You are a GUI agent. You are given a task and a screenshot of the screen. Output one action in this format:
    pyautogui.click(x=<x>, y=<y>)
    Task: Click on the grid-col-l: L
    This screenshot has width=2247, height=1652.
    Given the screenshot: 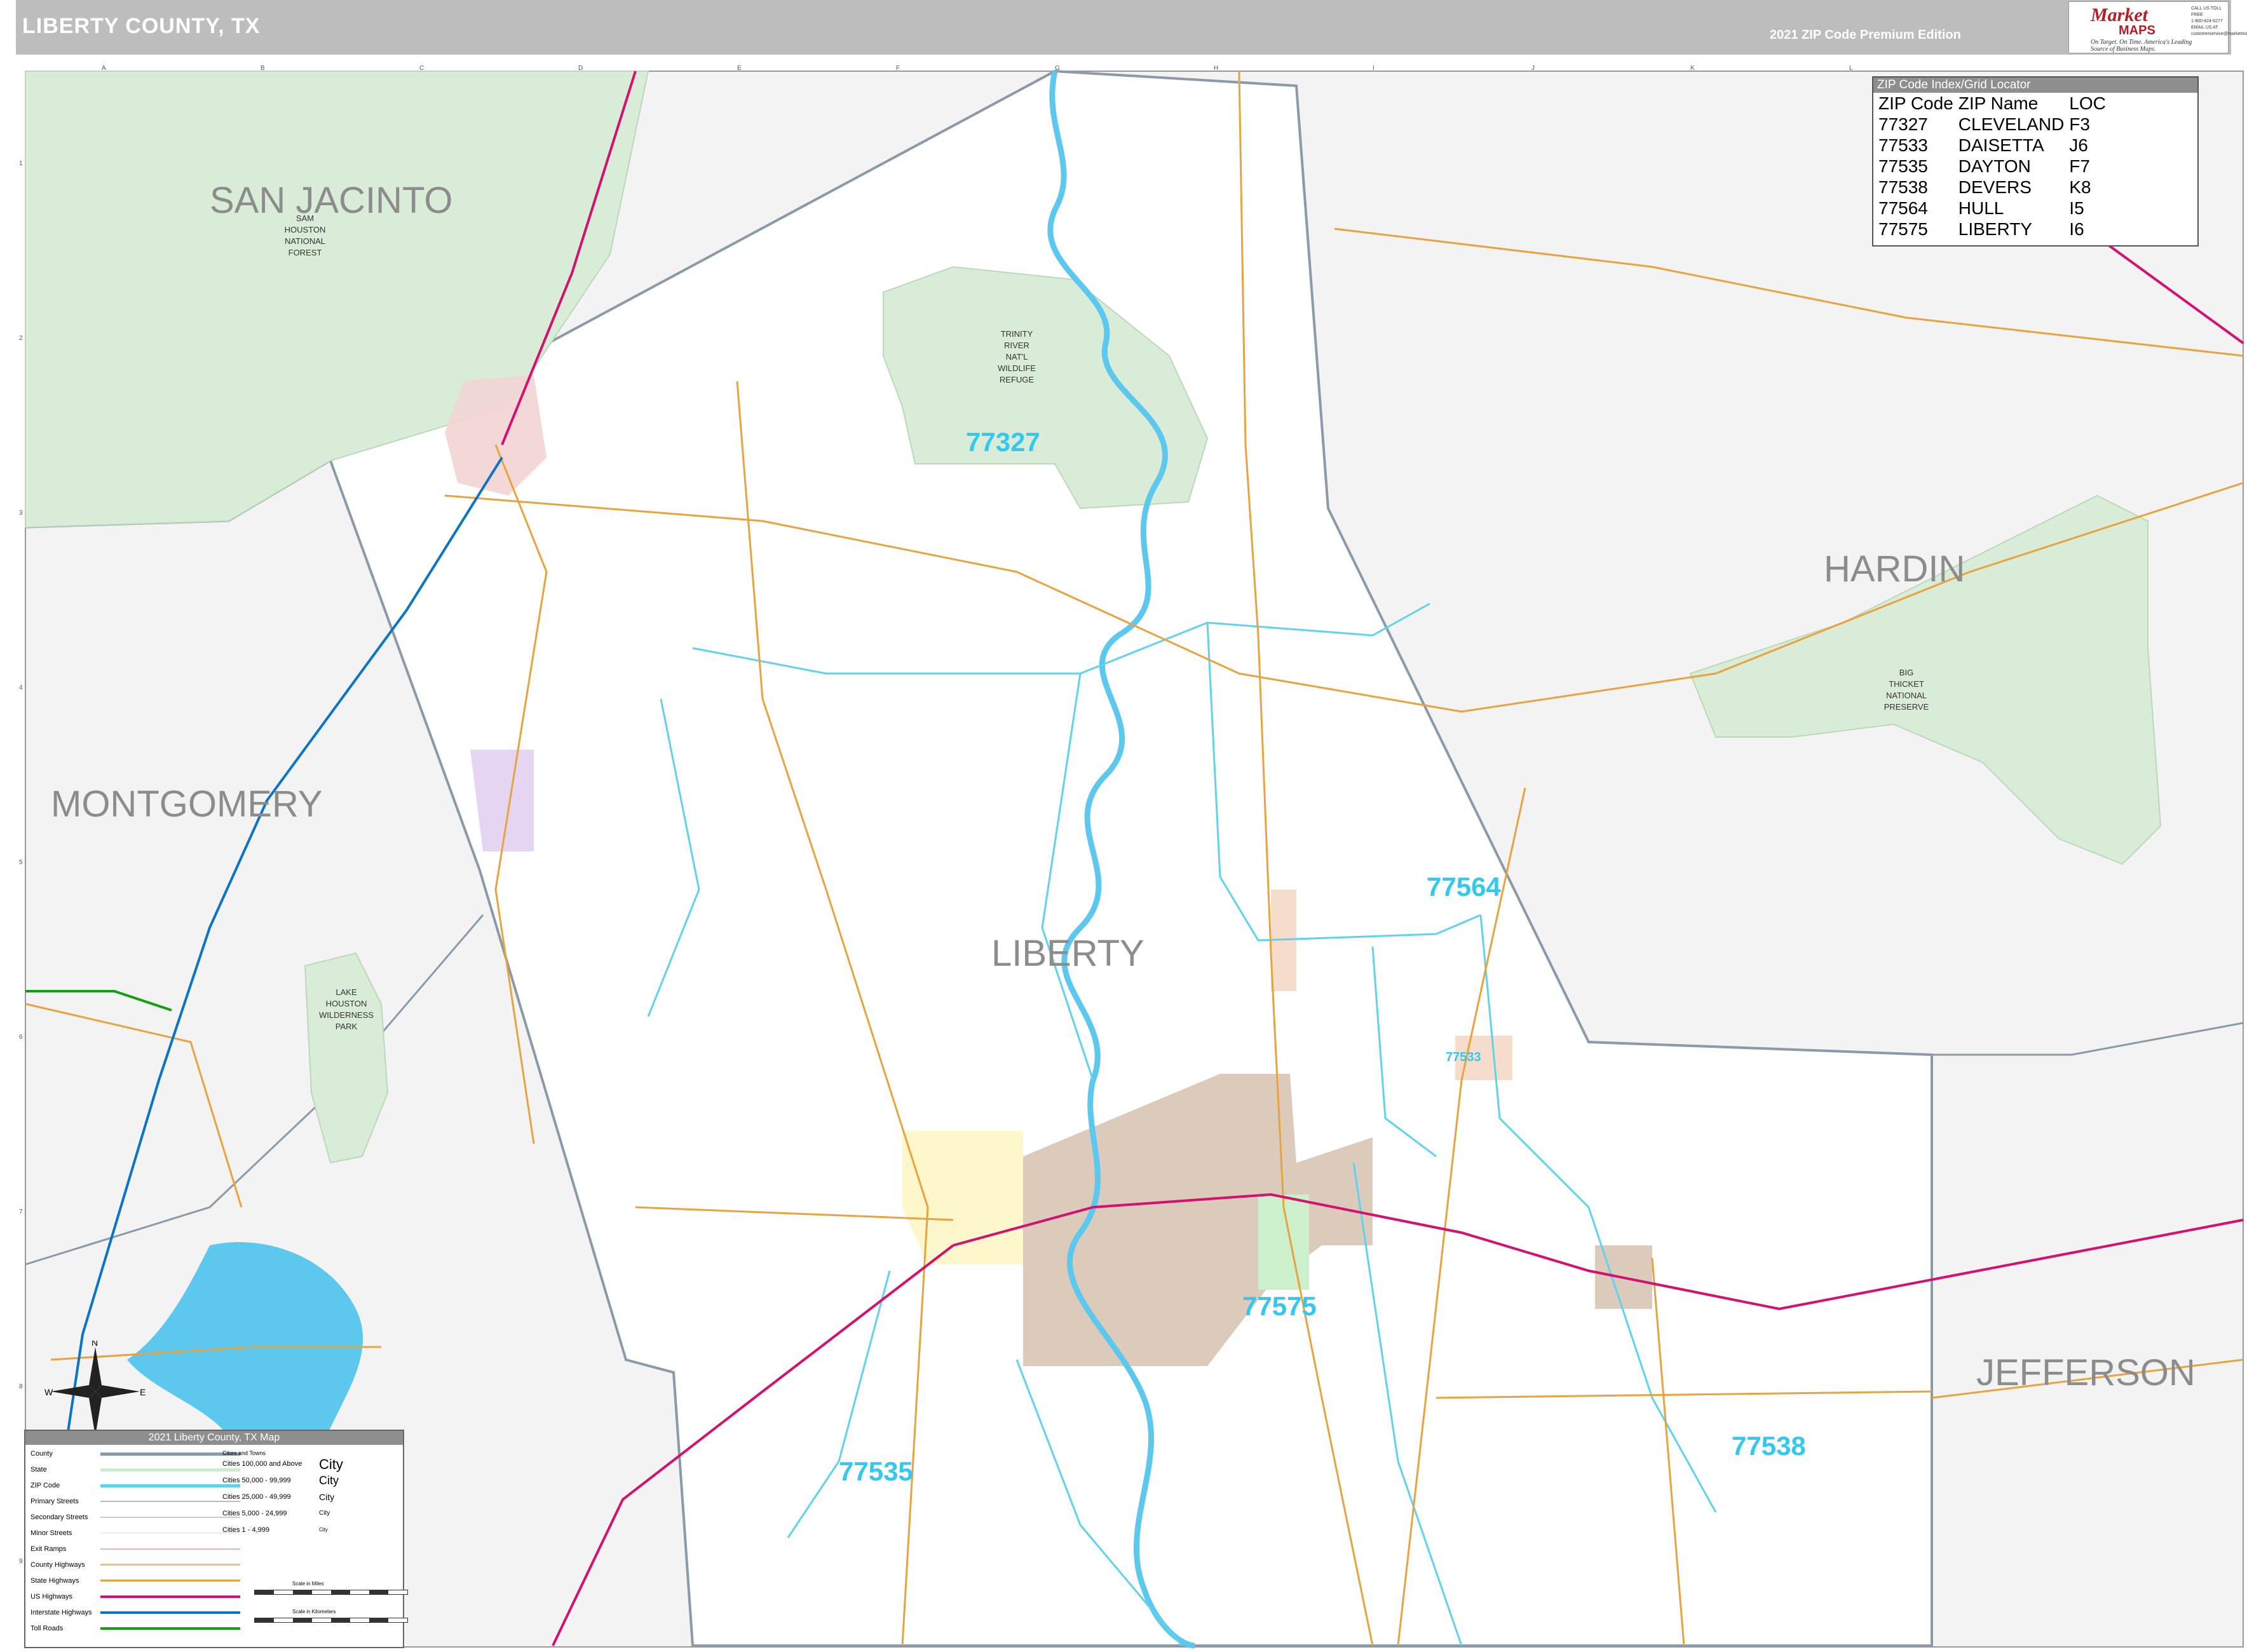 What is the action you would take?
    pyautogui.click(x=1851, y=68)
    